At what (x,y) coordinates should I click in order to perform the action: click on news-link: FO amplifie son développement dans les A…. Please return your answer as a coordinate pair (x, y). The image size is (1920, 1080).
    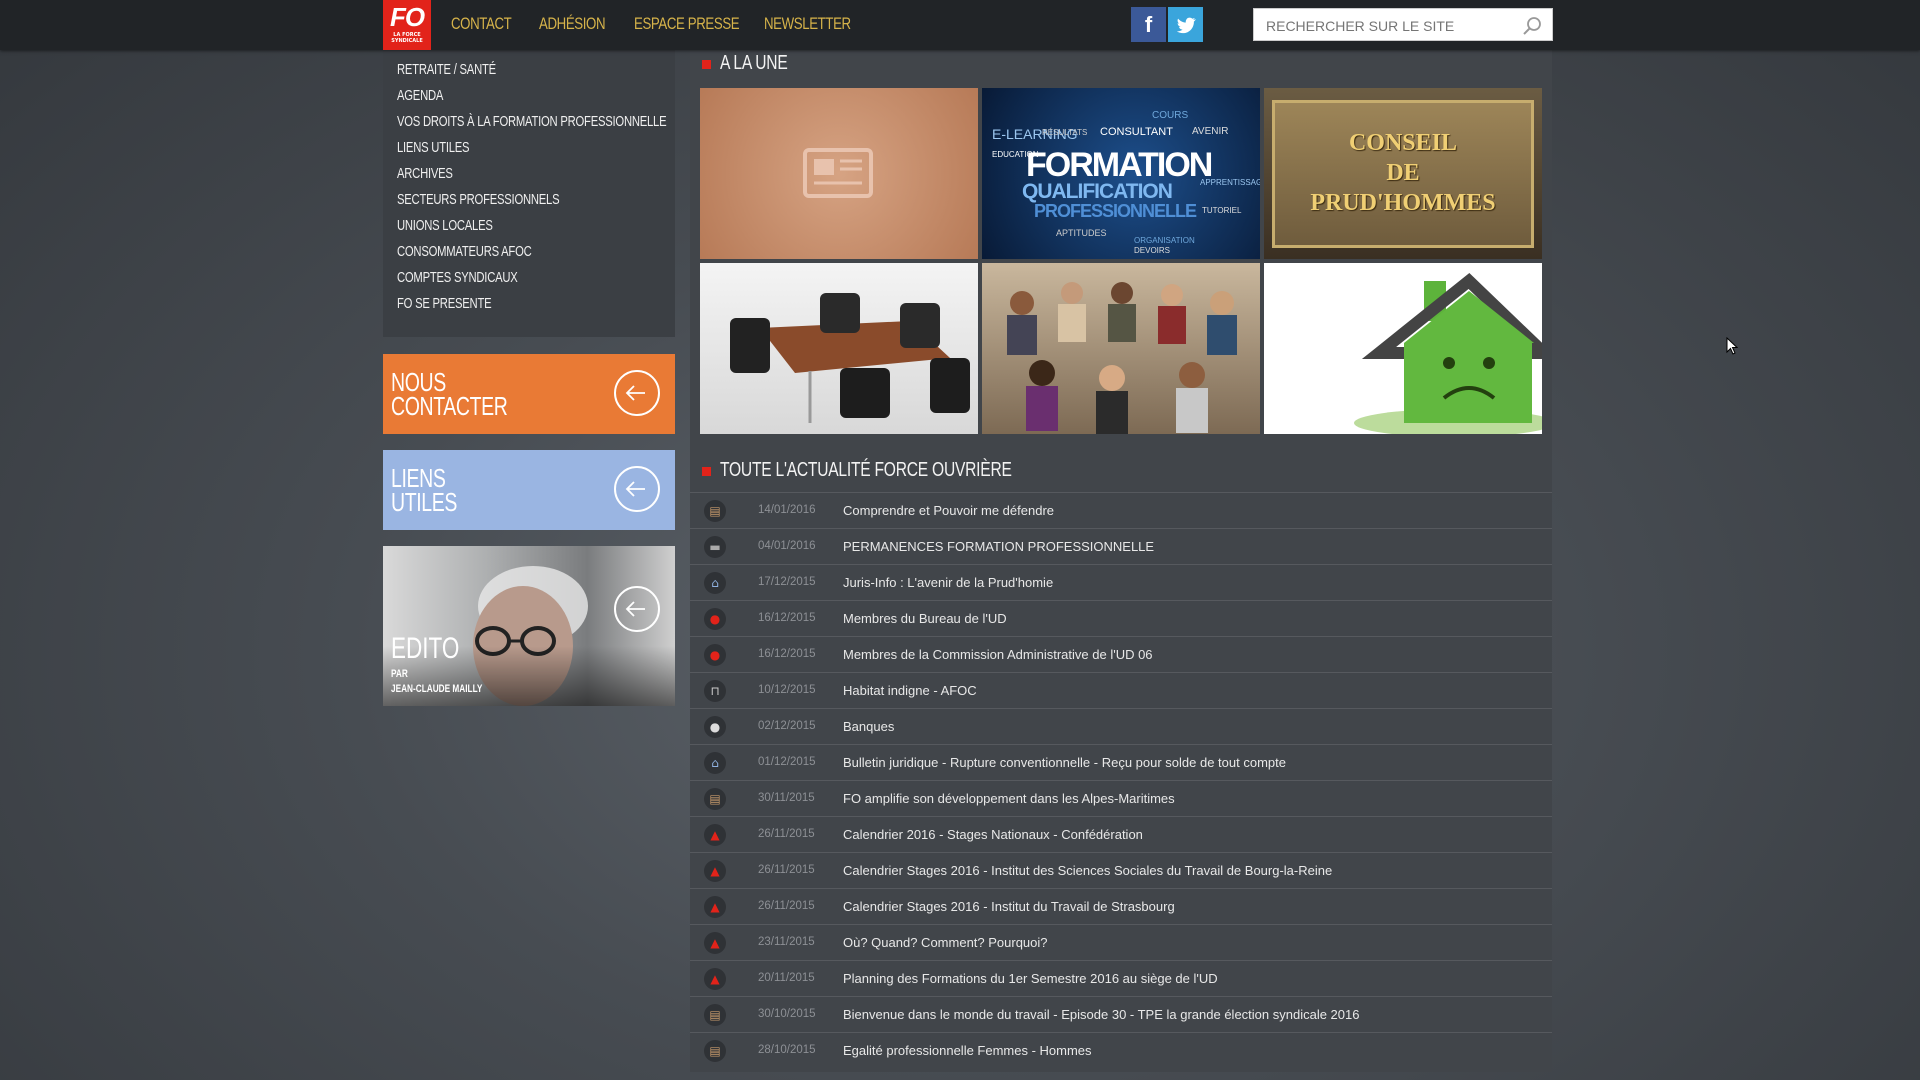
    Looking at the image, I should click on (1009, 798).